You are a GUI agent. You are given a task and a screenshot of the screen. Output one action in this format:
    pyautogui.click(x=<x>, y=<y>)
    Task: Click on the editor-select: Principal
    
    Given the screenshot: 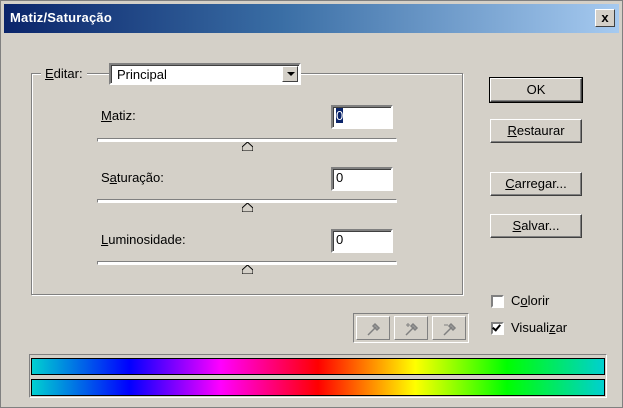 What is the action you would take?
    pyautogui.click(x=205, y=74)
    